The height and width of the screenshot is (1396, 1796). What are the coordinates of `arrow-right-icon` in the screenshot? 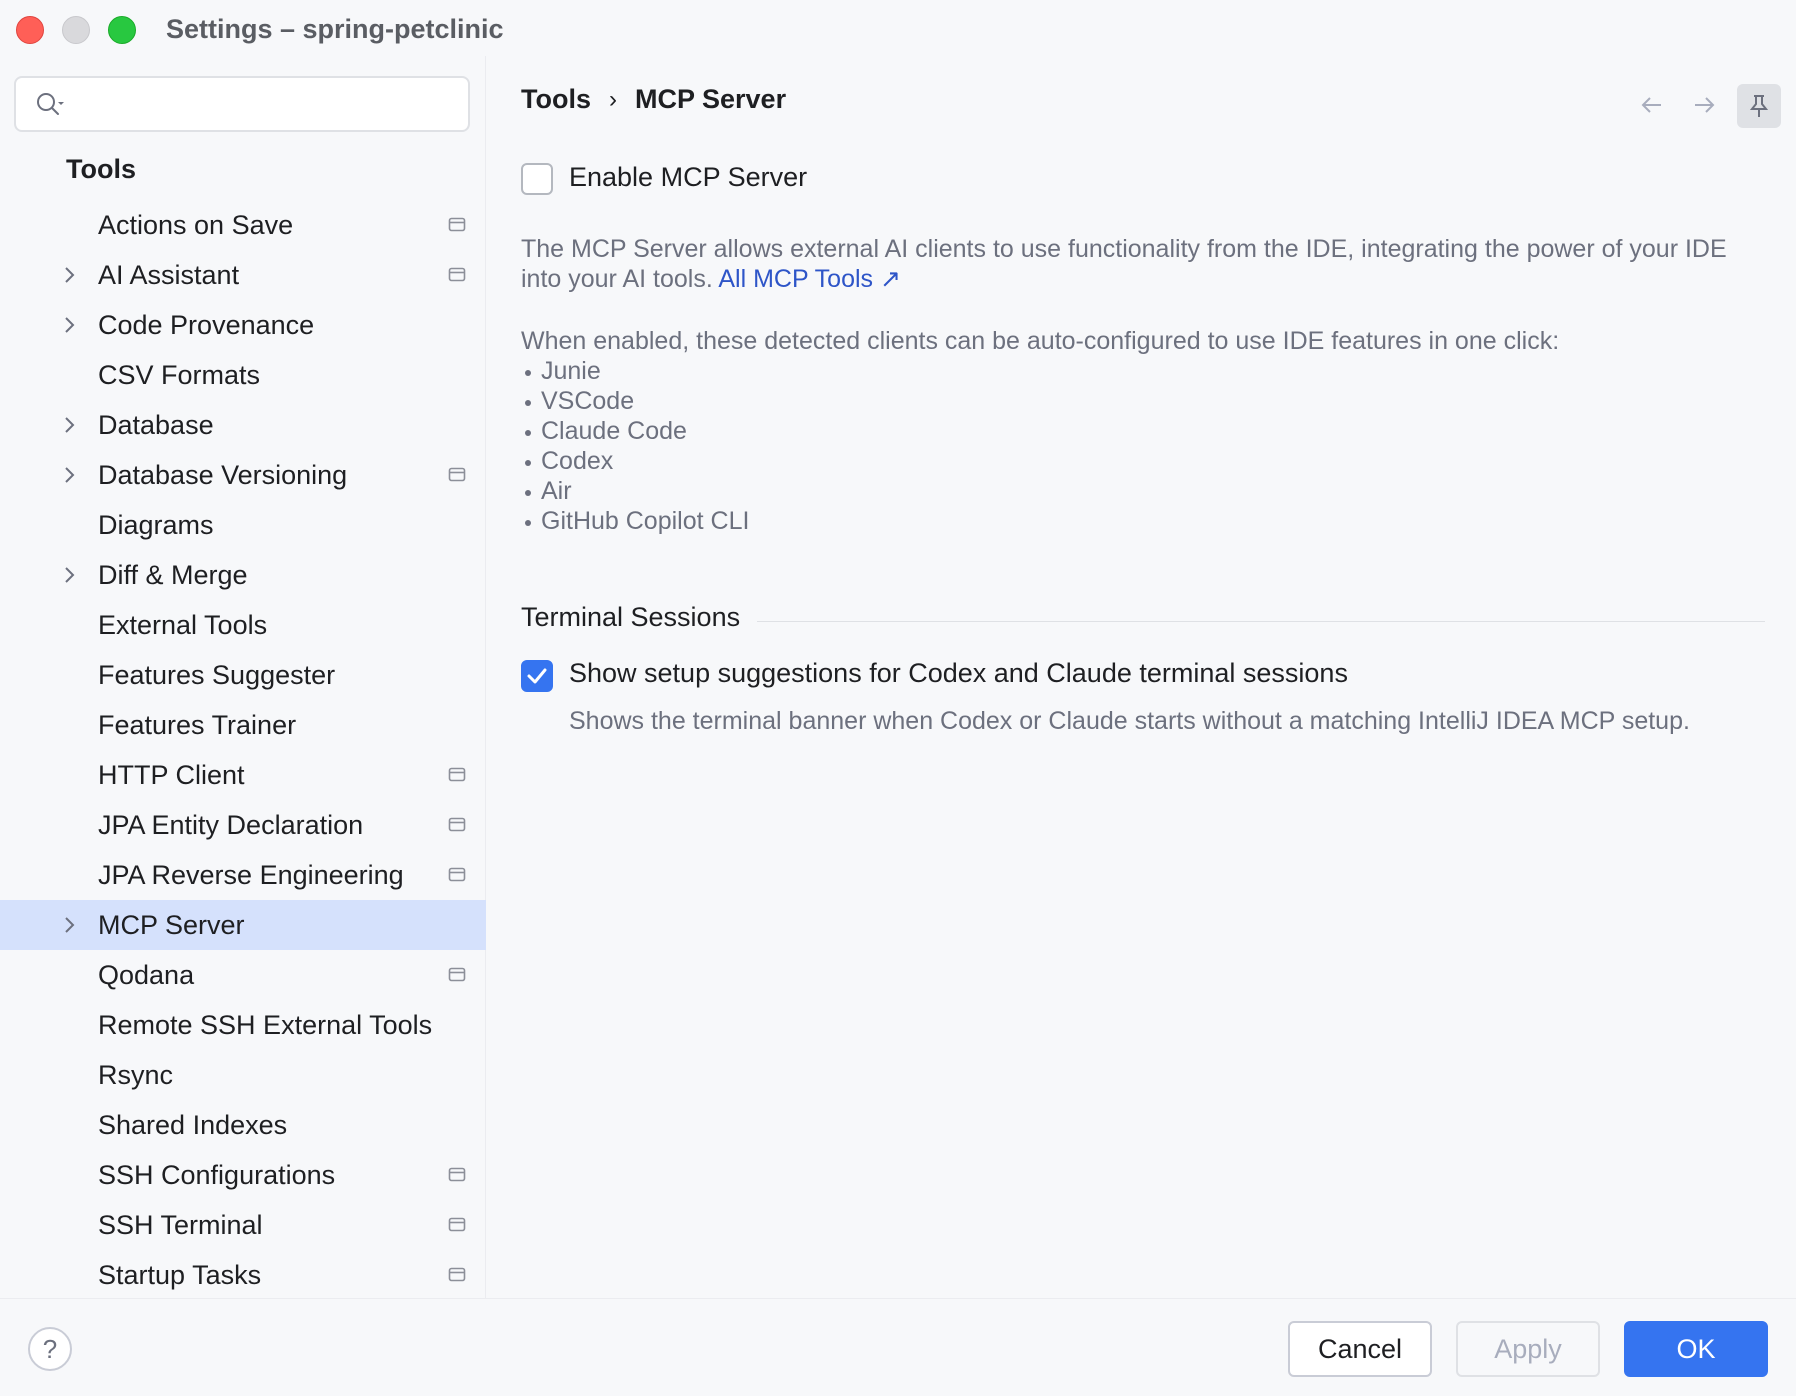 It's located at (1704, 105).